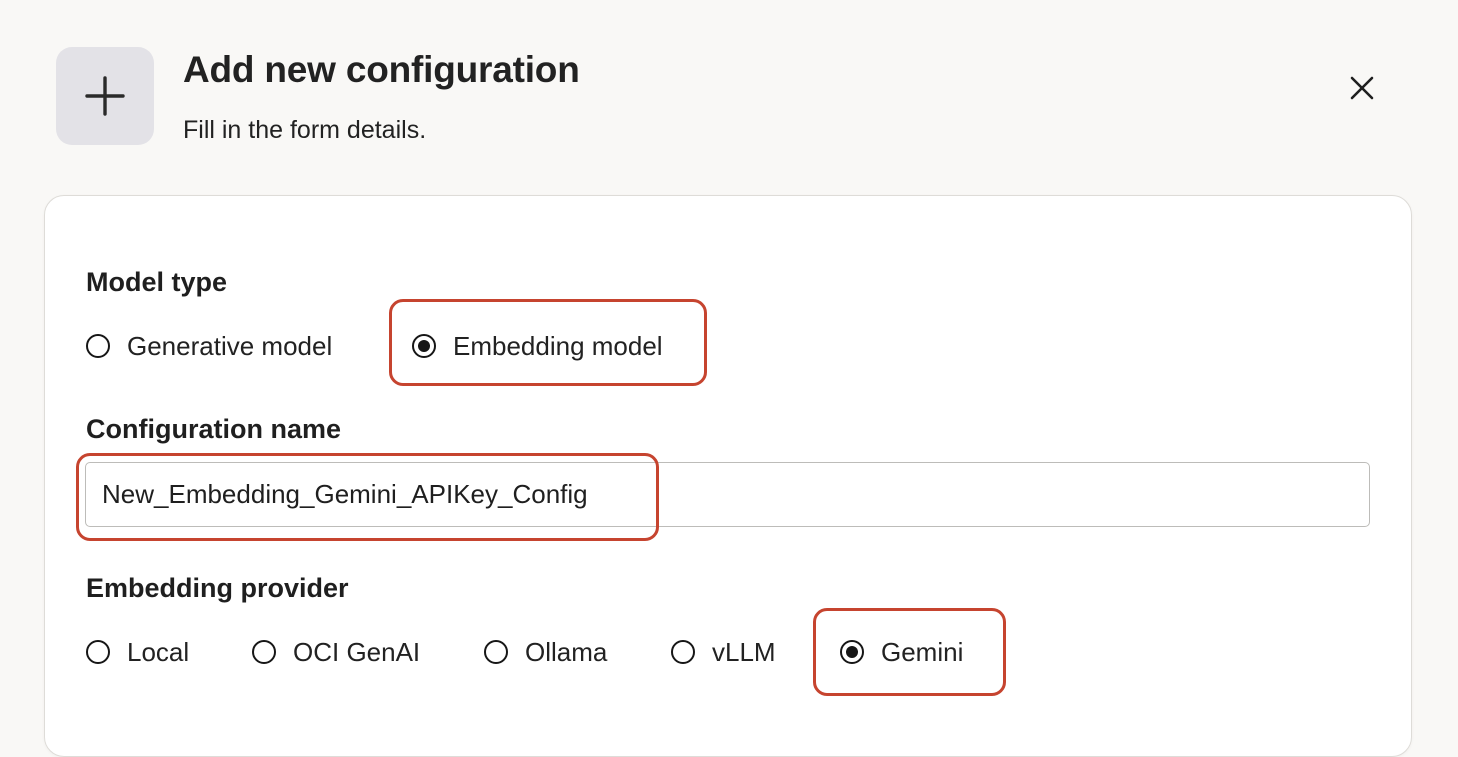 Image resolution: width=1458 pixels, height=757 pixels. I want to click on close-button, so click(1362, 88).